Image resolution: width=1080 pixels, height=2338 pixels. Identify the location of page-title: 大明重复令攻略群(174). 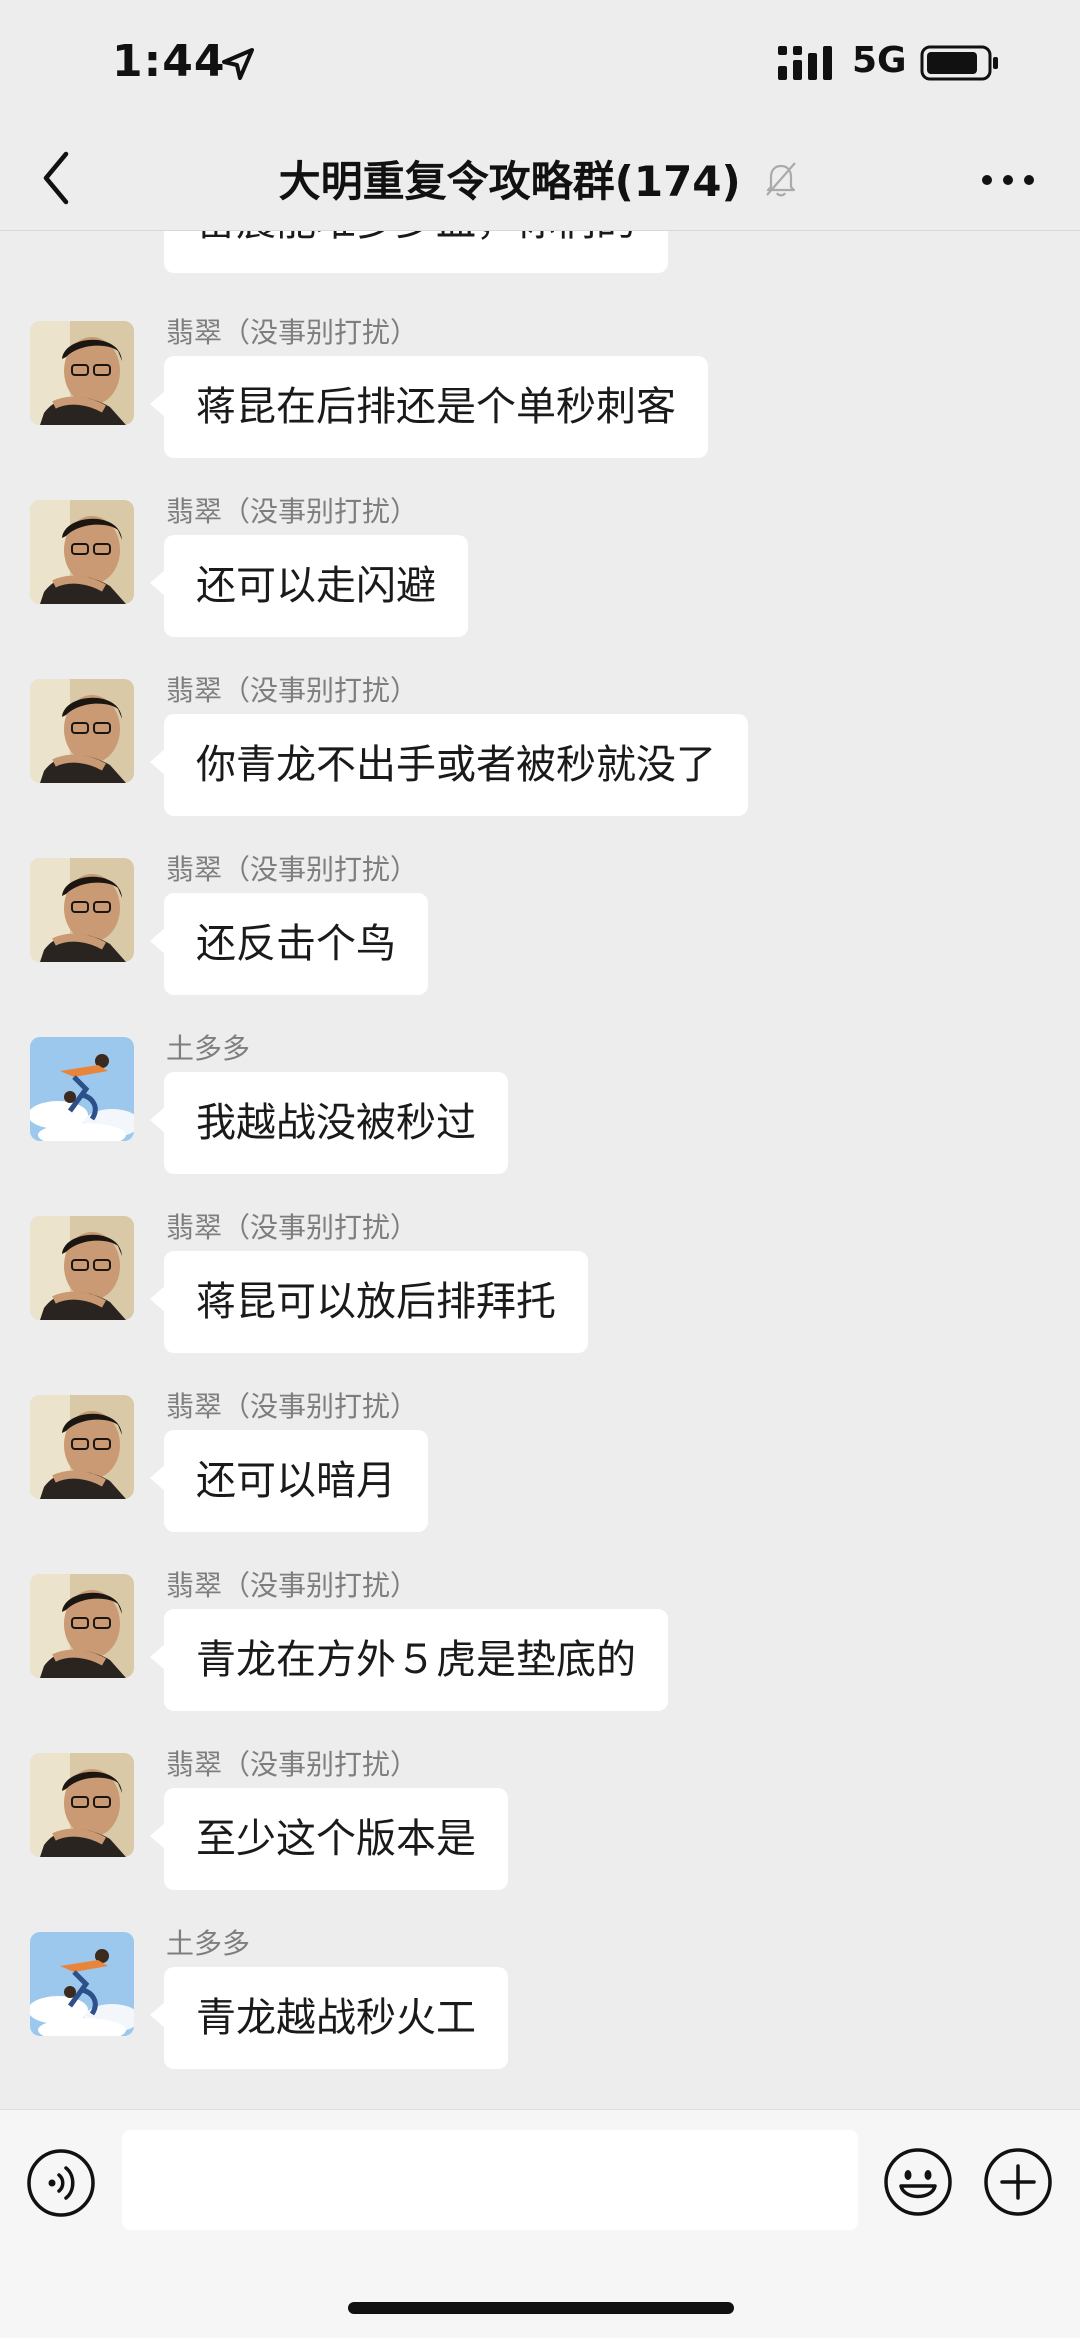
(509, 181).